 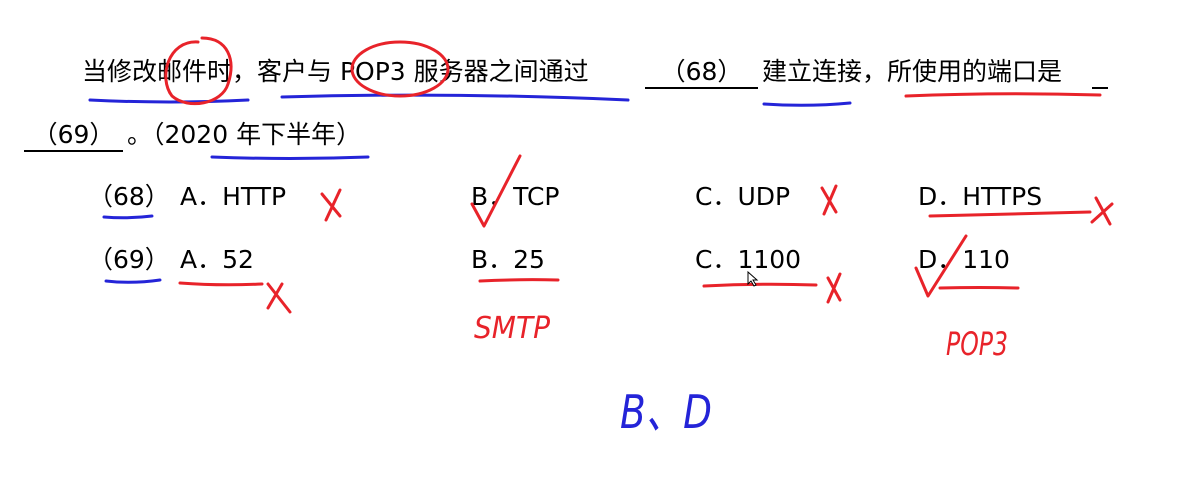 What do you see at coordinates (335, 71) in the screenshot?
I see `question-line1-prefix: 当修改邮件时，客户与 POP3 服务器之间通过` at bounding box center [335, 71].